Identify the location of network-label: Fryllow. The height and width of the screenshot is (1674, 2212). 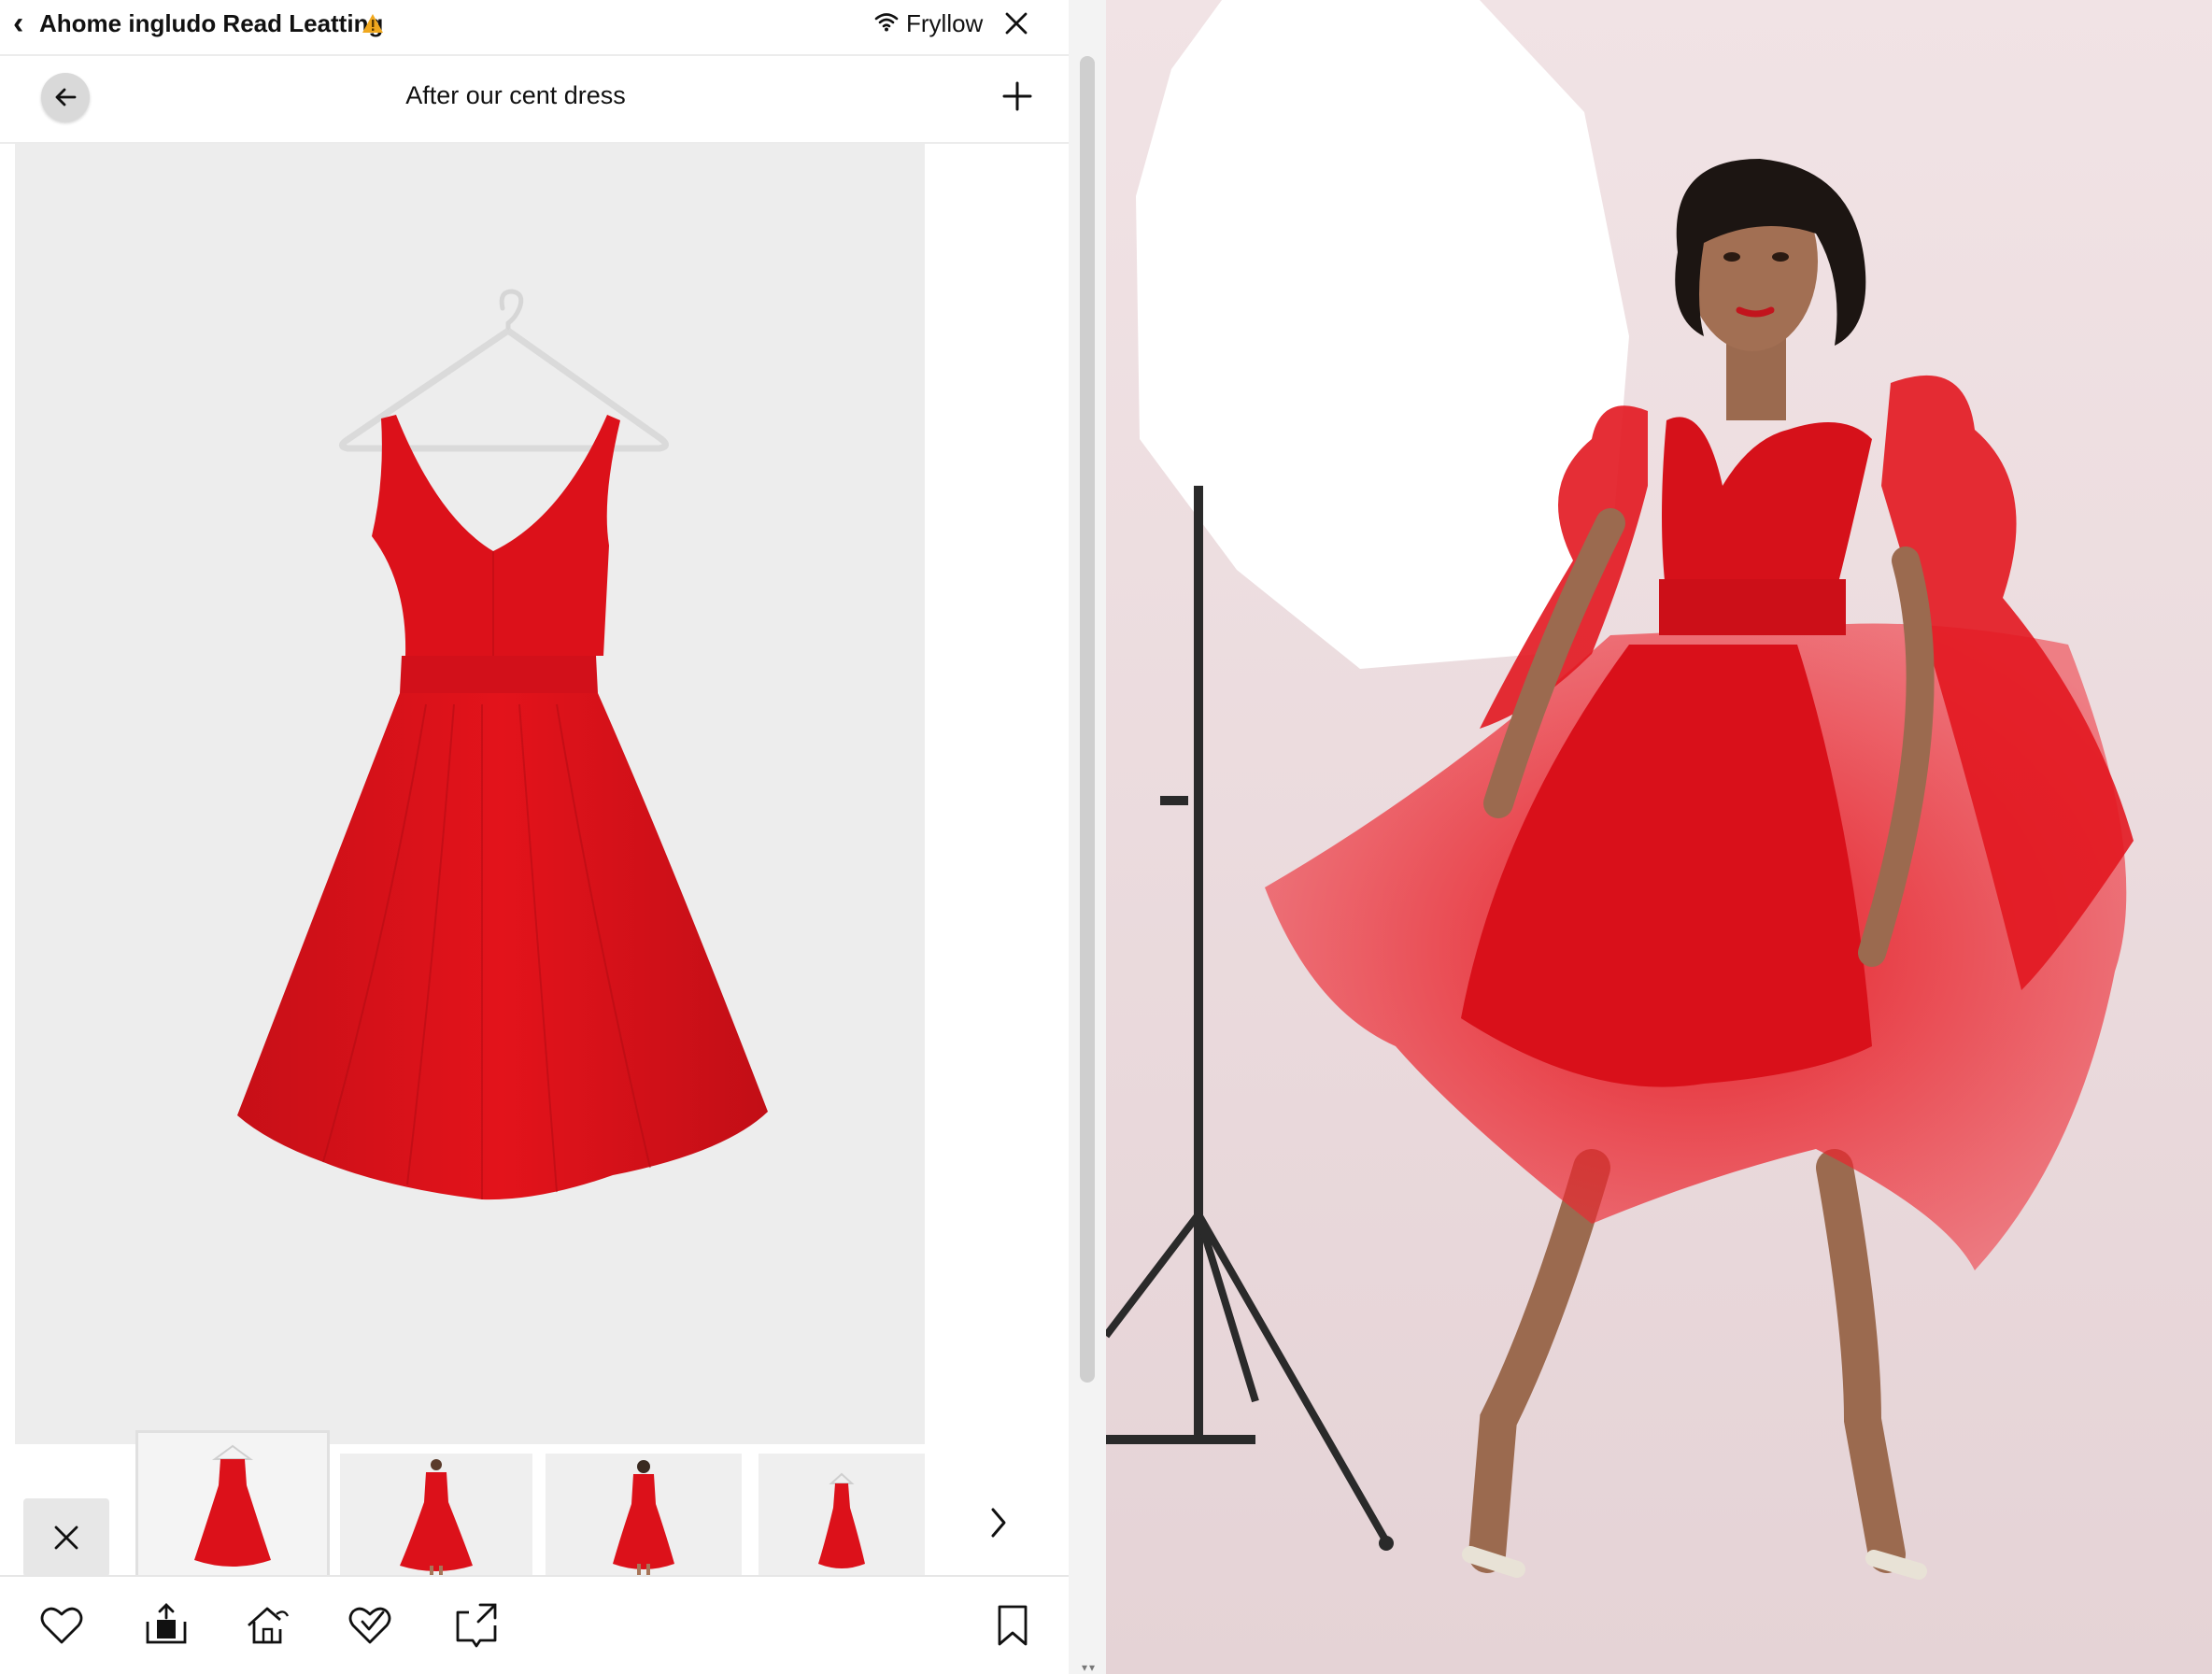
(945, 23).